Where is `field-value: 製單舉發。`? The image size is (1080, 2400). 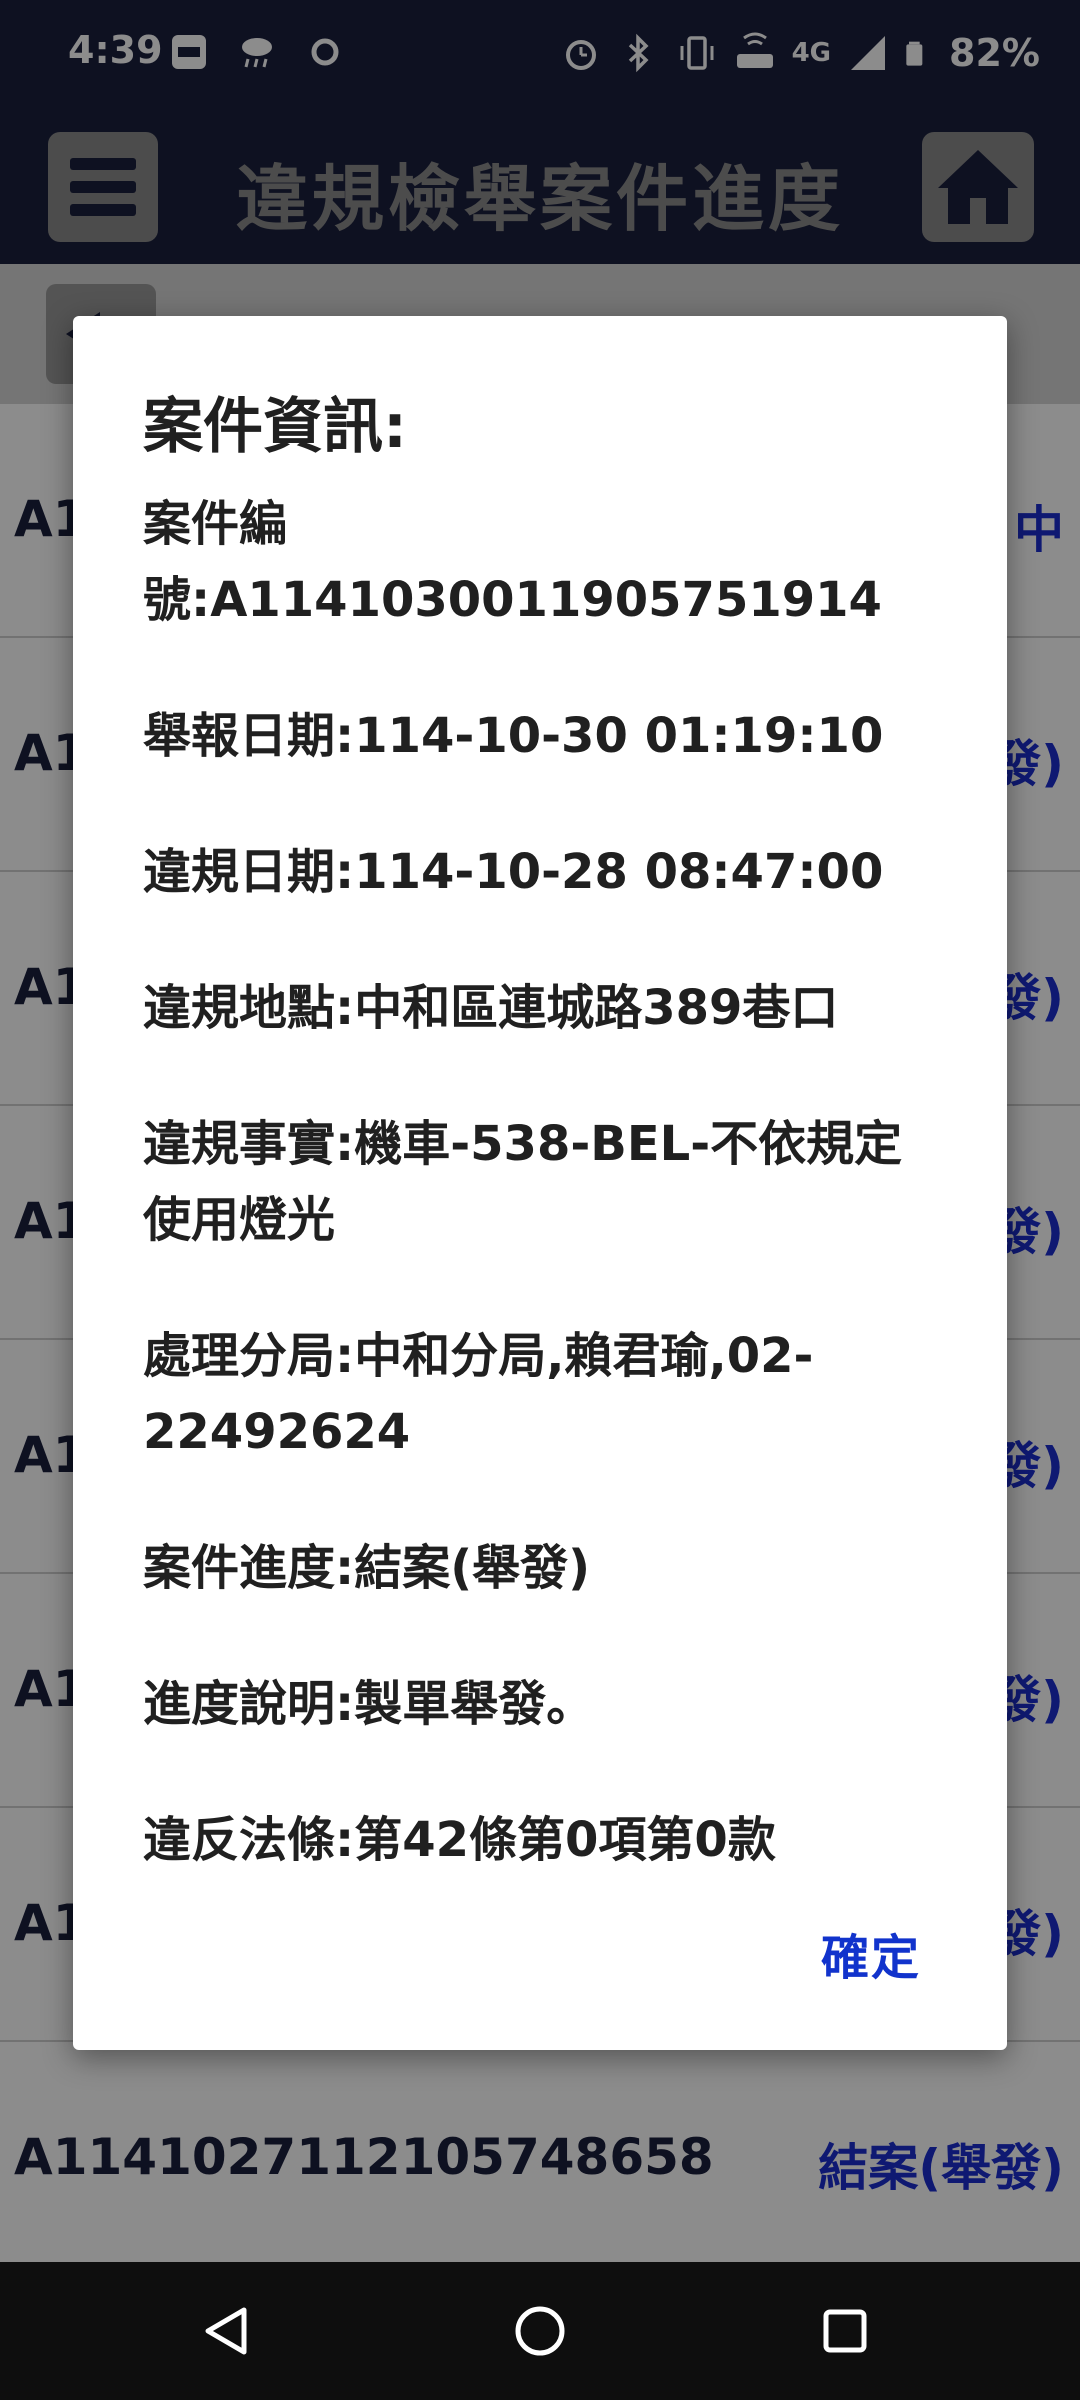 field-value: 製單舉發。 is located at coordinates (474, 1704).